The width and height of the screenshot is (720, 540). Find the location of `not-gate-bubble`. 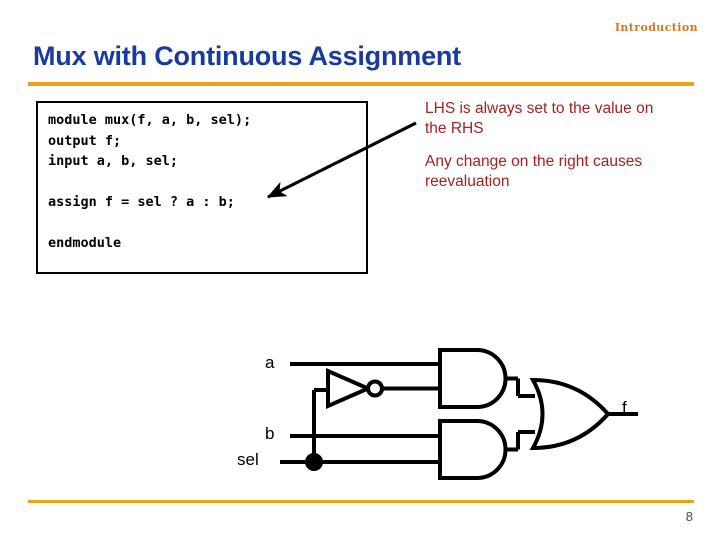

not-gate-bubble is located at coordinates (375, 388).